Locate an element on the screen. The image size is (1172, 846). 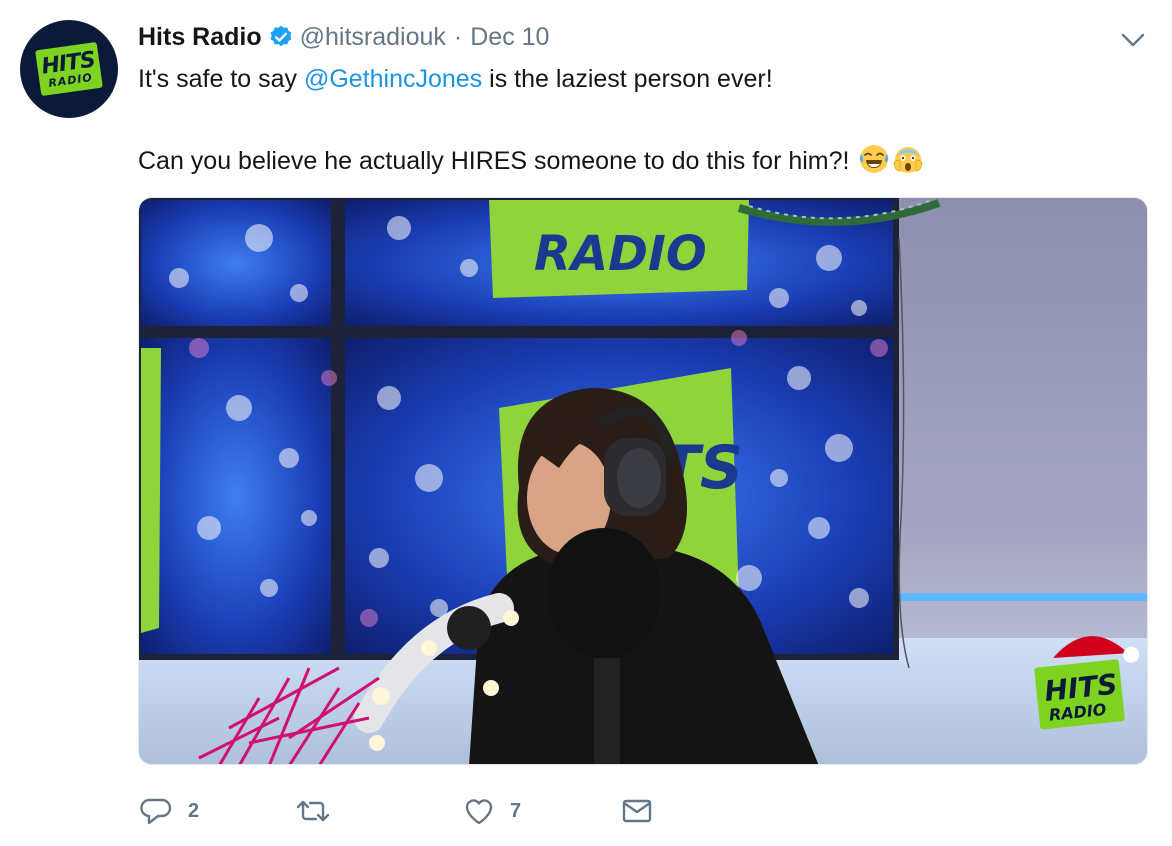
tweet-header: Hits Radio @hitsradiouk · Dec 10 is located at coordinates (343, 37).